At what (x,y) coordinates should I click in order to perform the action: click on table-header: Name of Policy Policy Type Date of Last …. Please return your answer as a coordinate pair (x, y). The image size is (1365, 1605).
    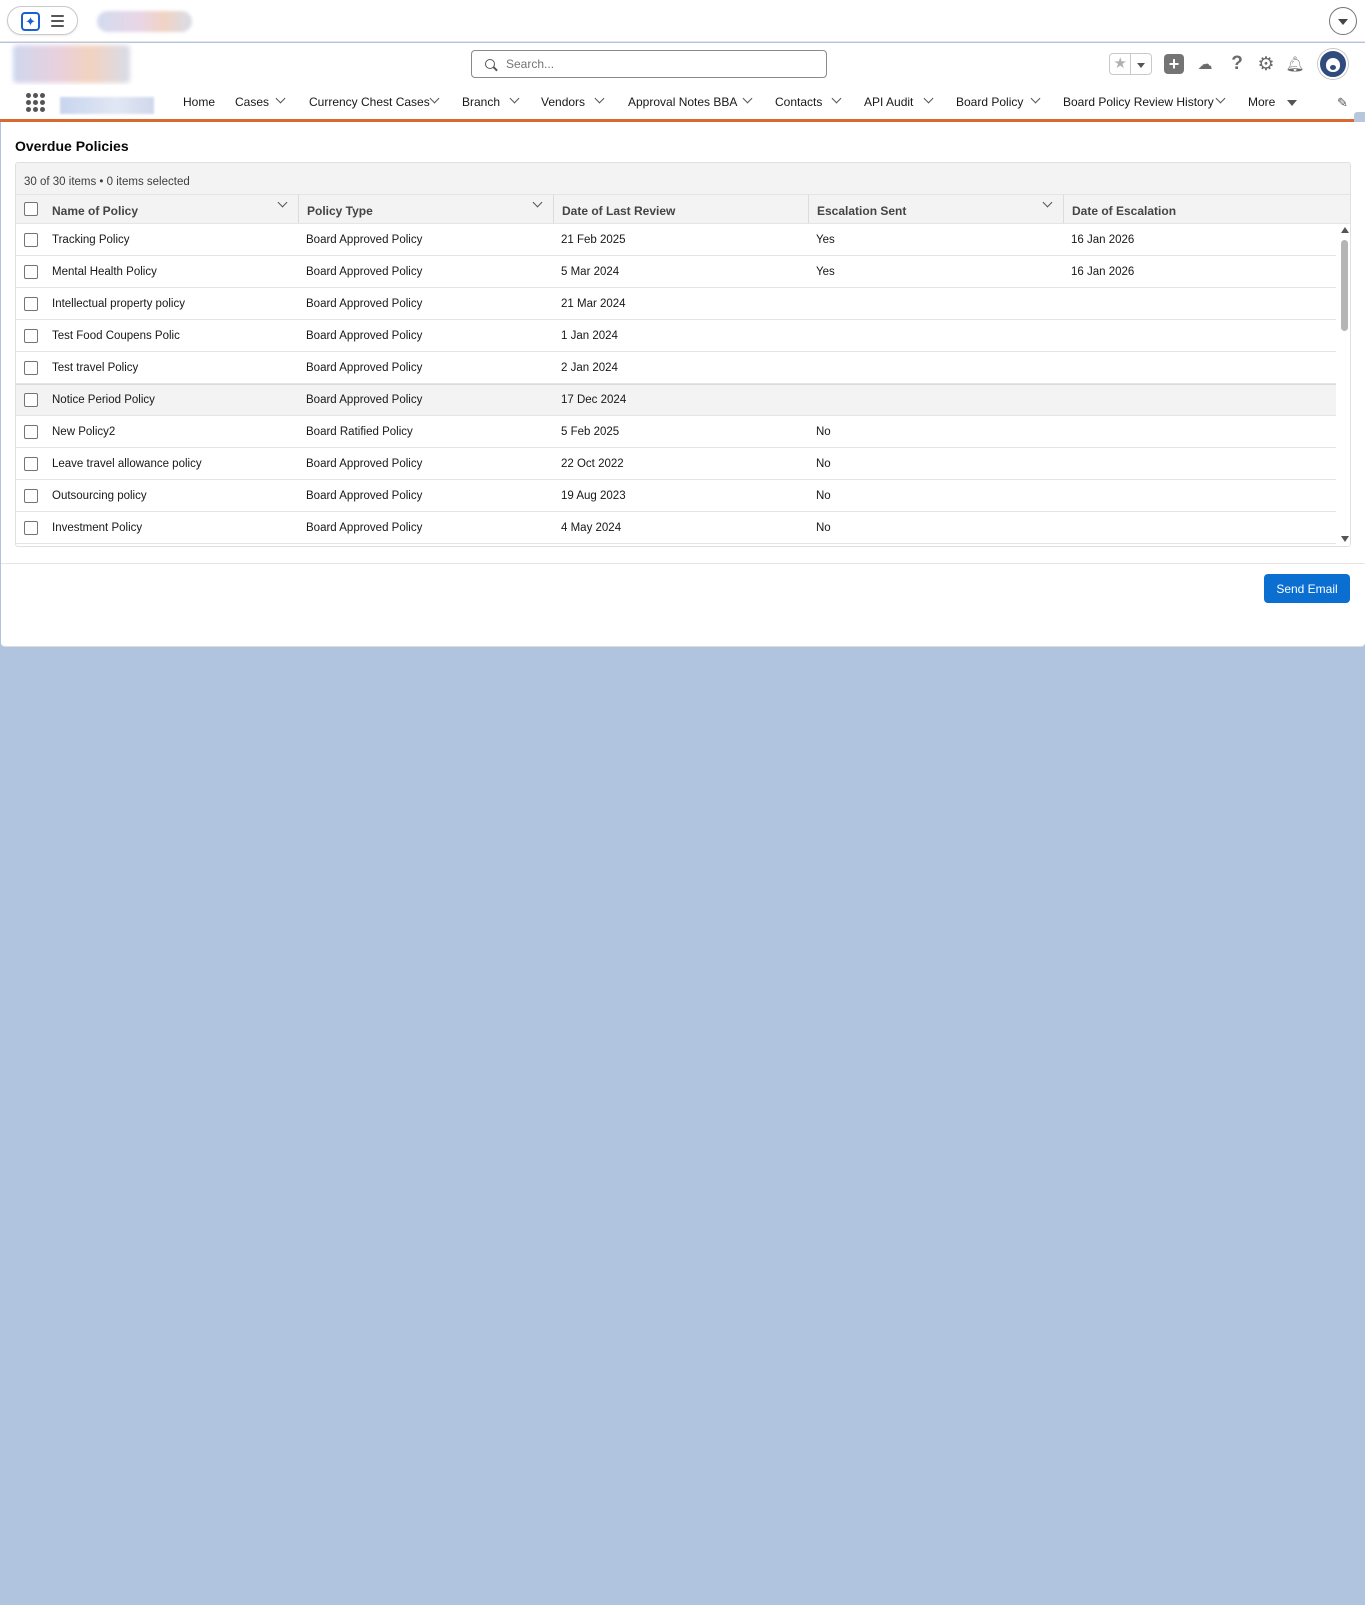
    Looking at the image, I should click on (683, 209).